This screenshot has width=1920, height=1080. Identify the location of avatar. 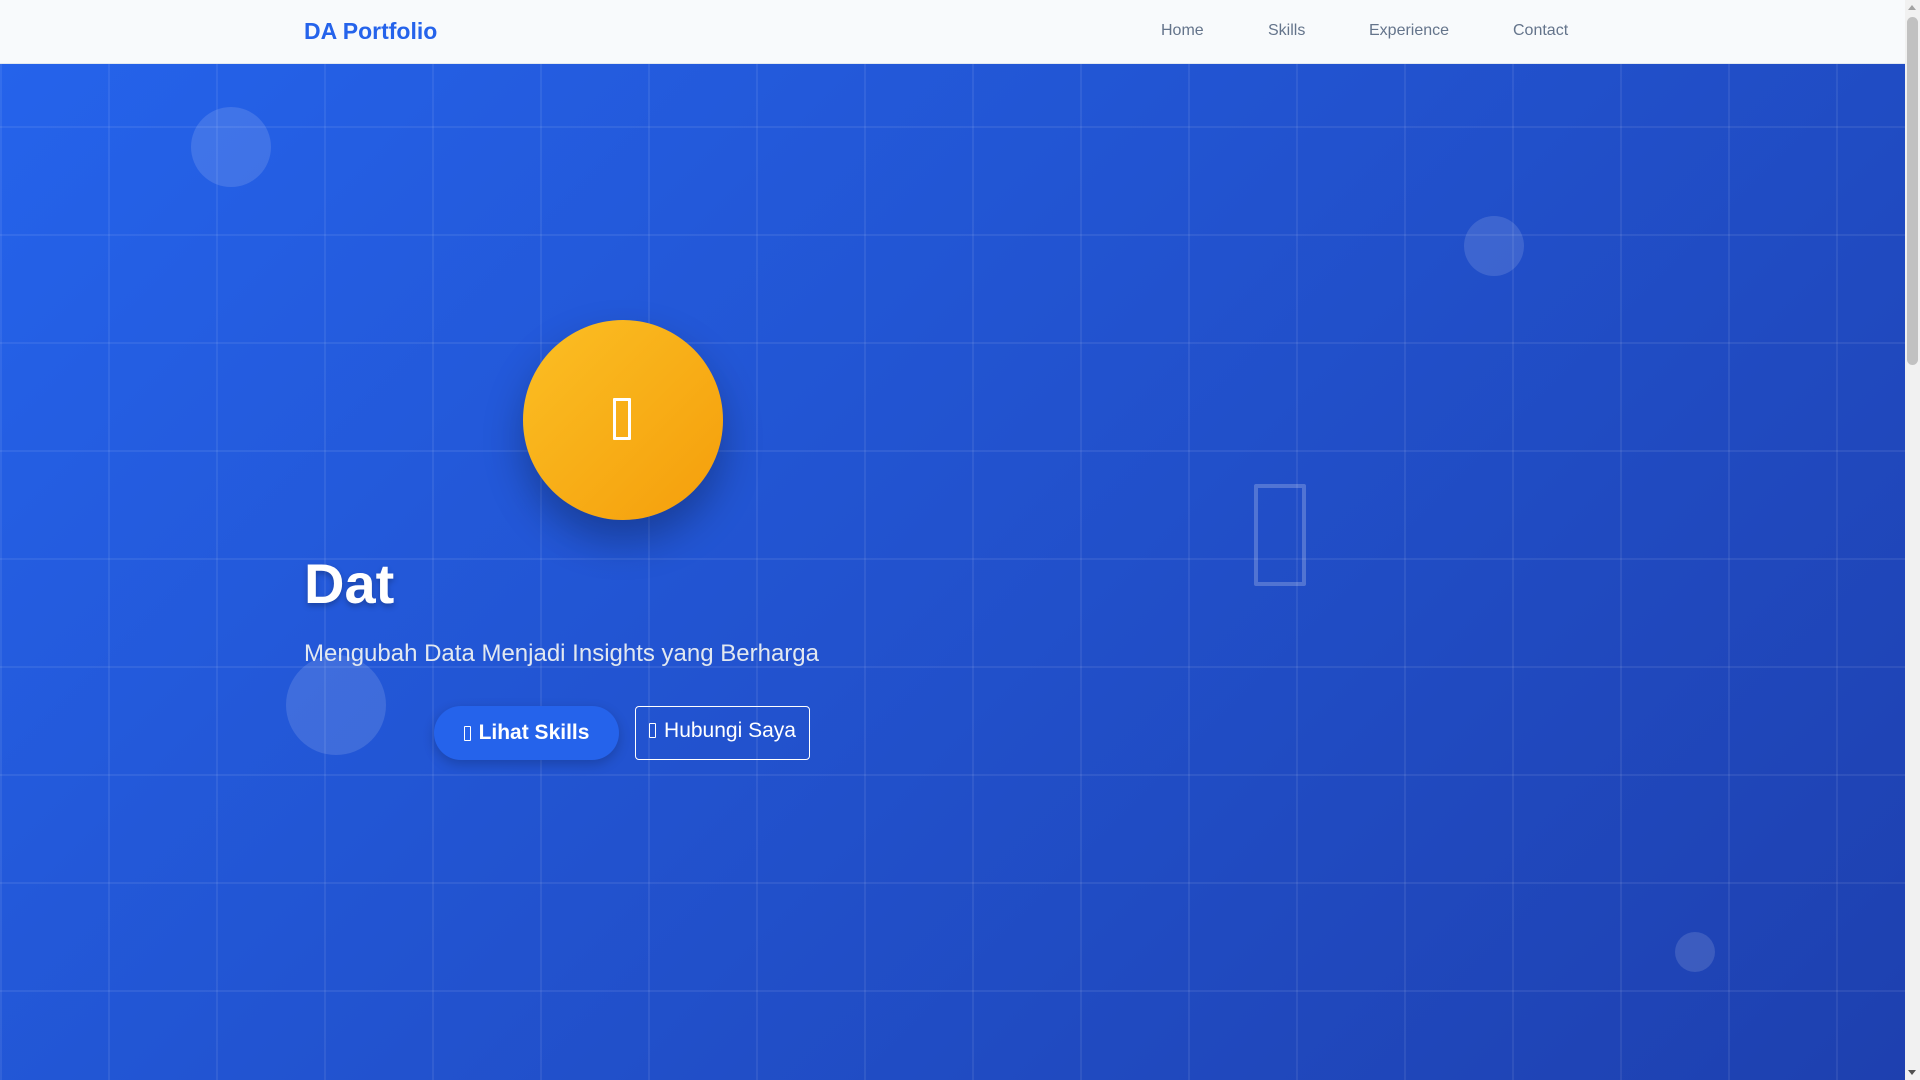
(623, 420).